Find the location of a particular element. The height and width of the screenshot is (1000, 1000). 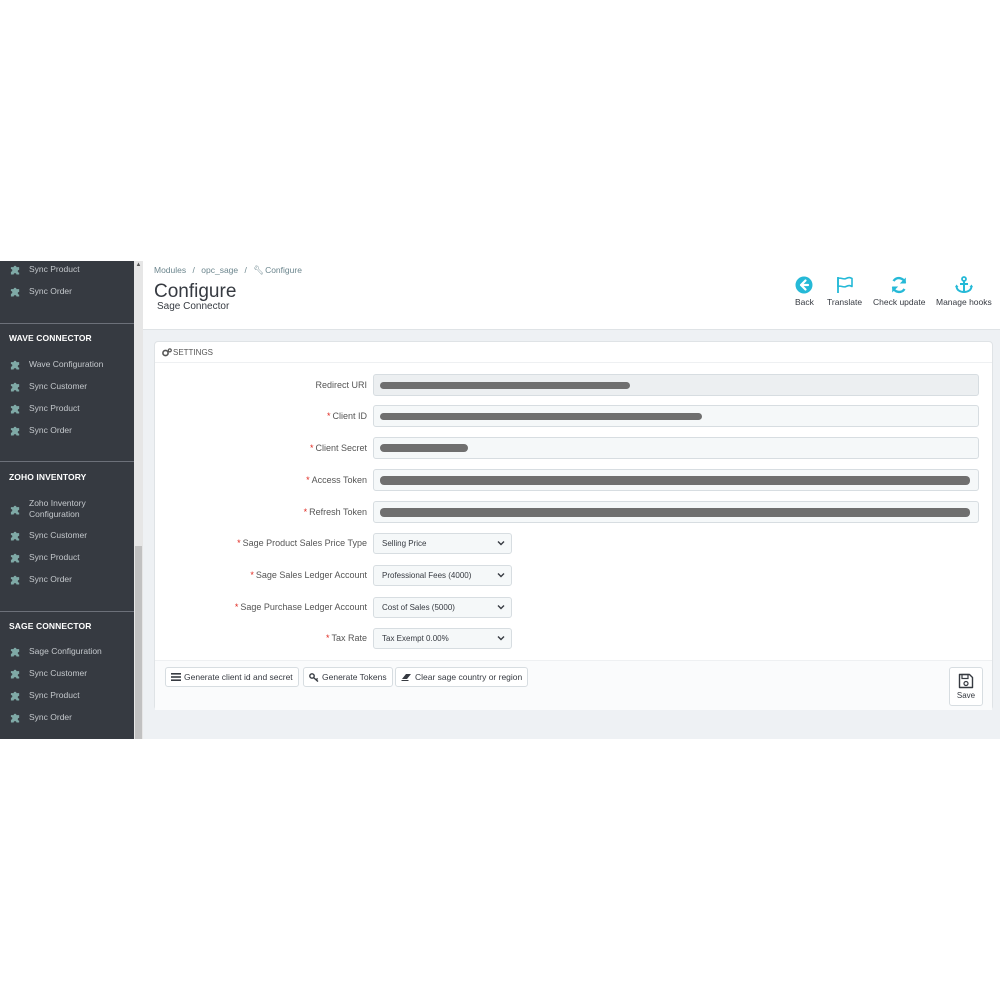

sidebar-item-zoho-sync-product: Sync Product is located at coordinates (67, 557).